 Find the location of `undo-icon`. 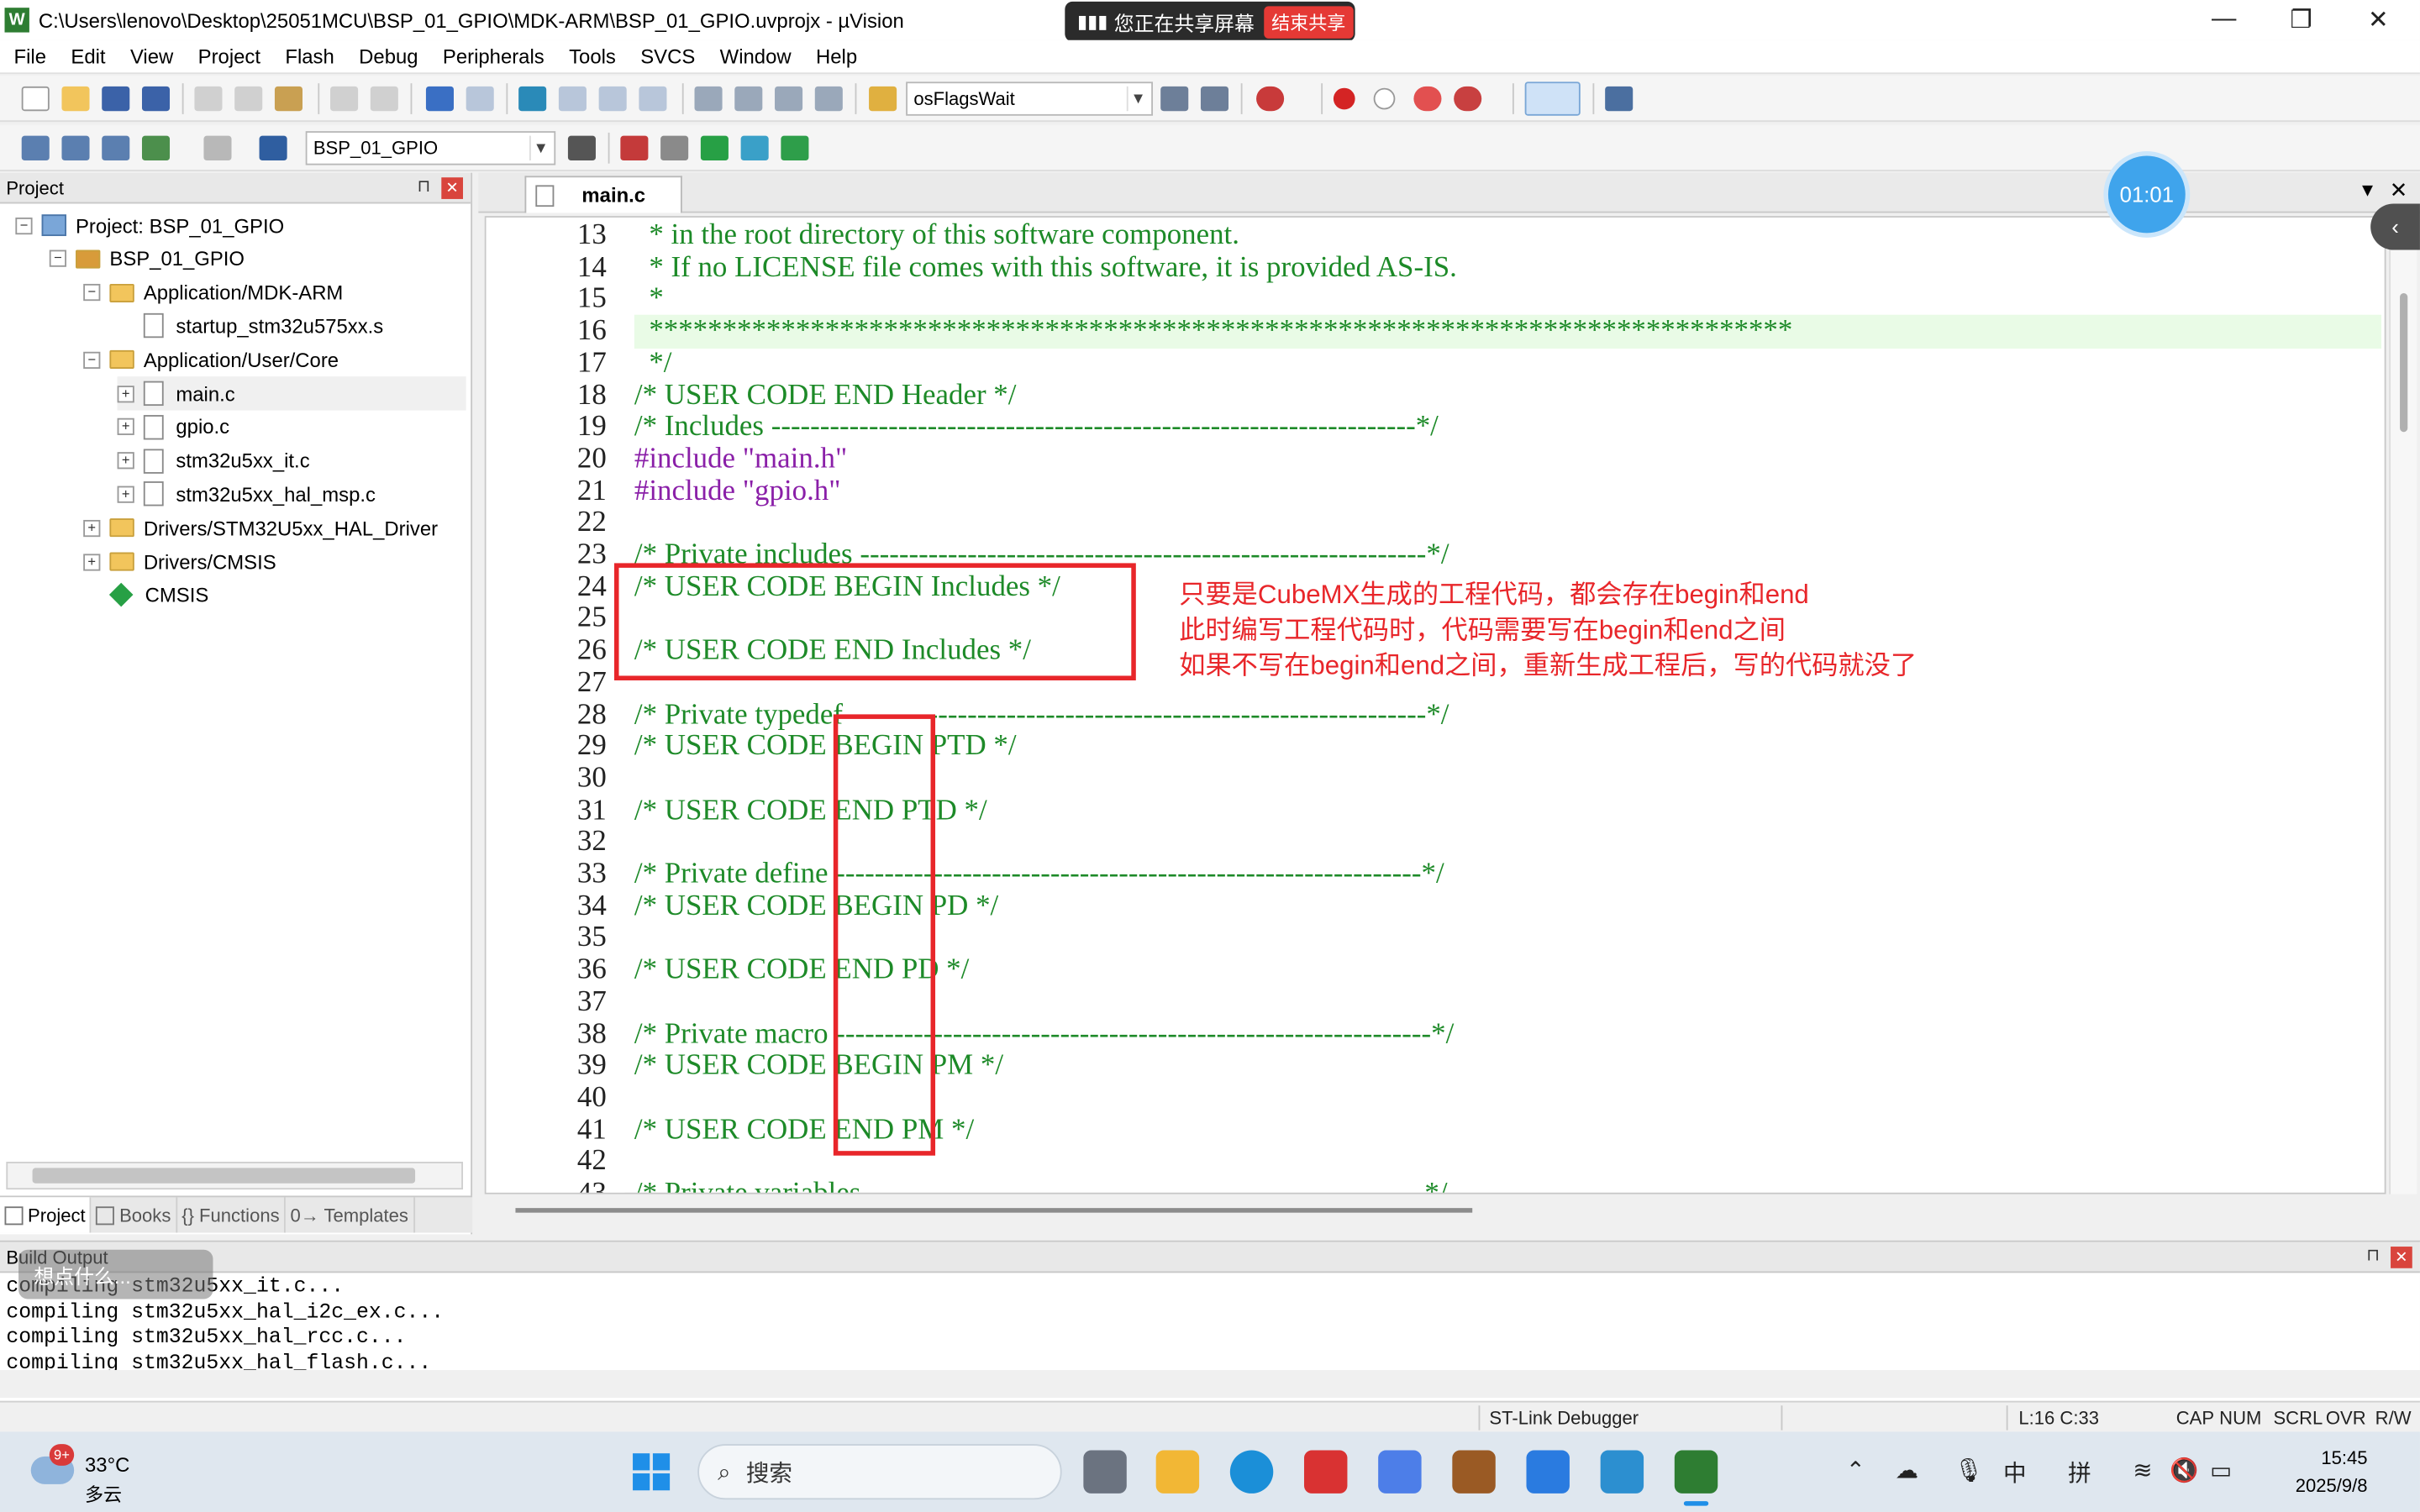

undo-icon is located at coordinates (344, 99).